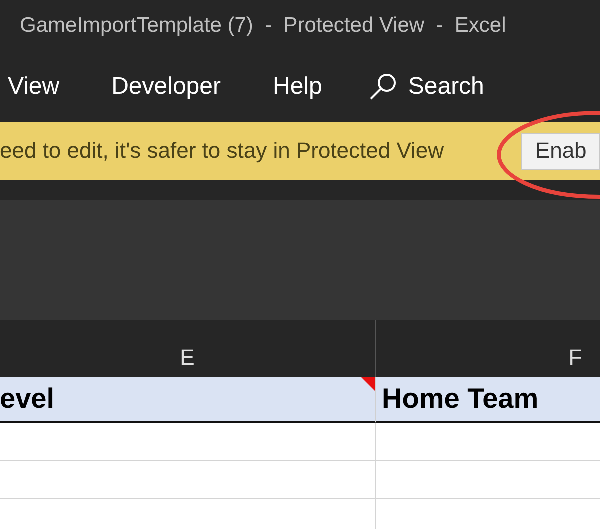 This screenshot has height=529, width=600. Describe the element at coordinates (166, 87) in the screenshot. I see `ribbon-tab: Developer` at that location.